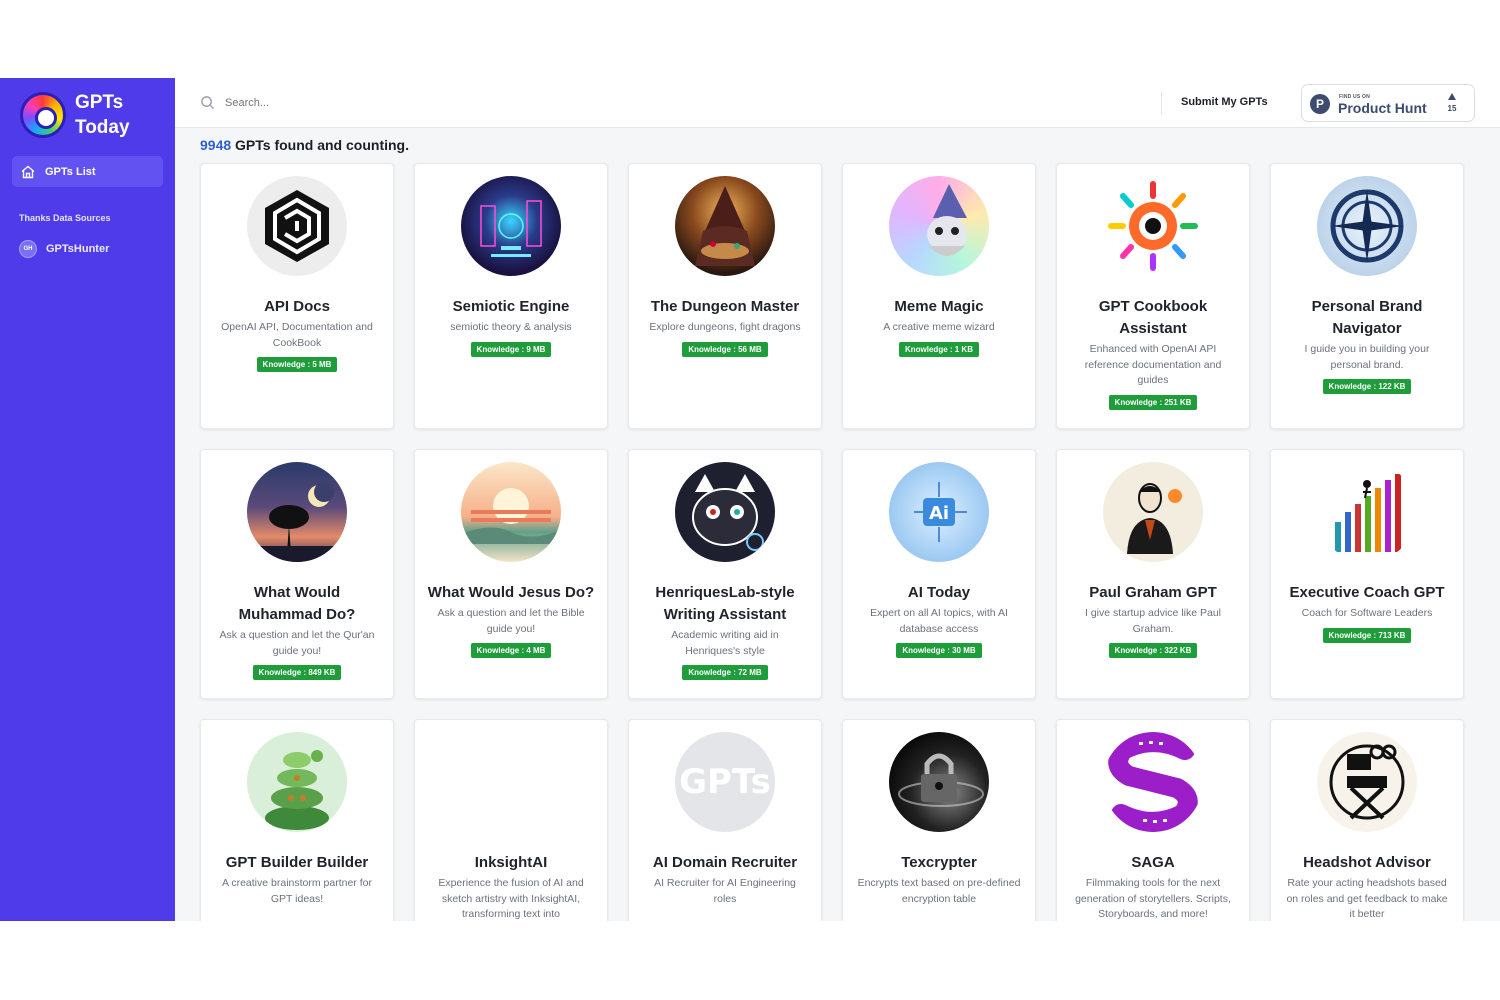  I want to click on card-title: Personal Brand Navigator, so click(1367, 317).